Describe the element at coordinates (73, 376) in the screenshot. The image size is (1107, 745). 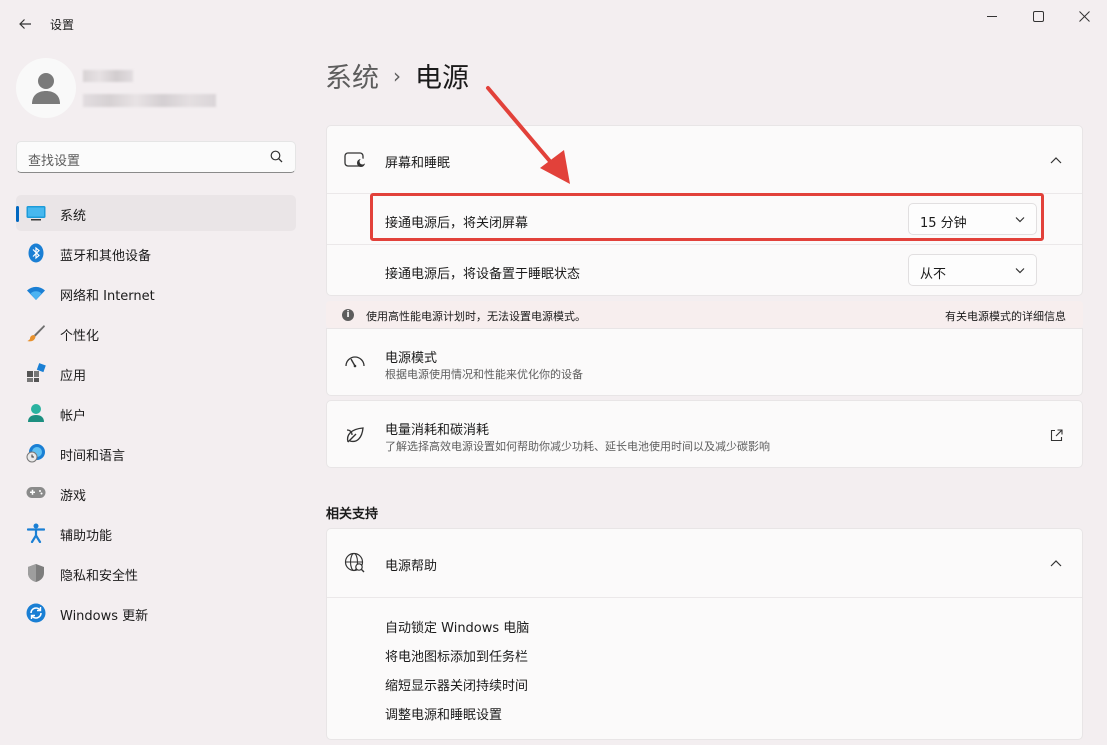
I see `sidebar-item-label: 应用` at that location.